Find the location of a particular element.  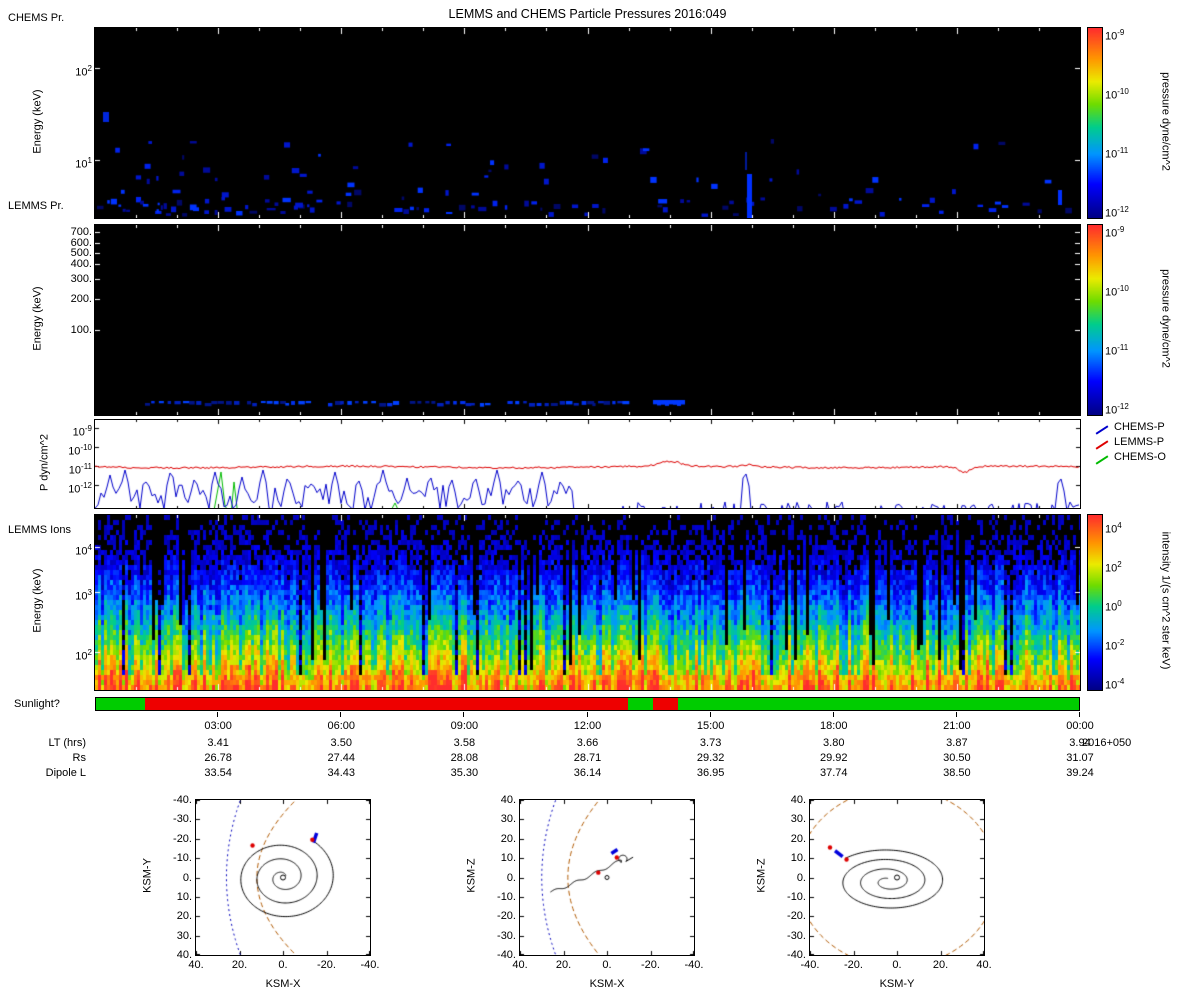

time-tick-label: 00:00 is located at coordinates (1080, 726).